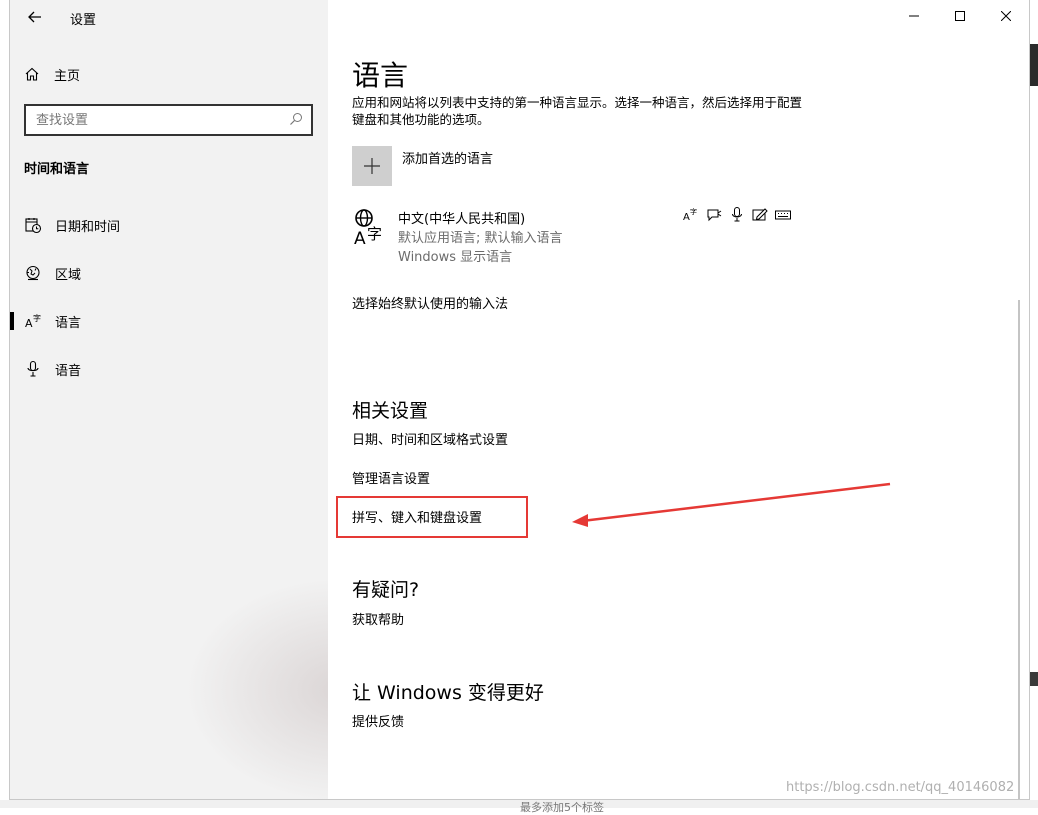  I want to click on section-title: 时间和语言, so click(57, 169).